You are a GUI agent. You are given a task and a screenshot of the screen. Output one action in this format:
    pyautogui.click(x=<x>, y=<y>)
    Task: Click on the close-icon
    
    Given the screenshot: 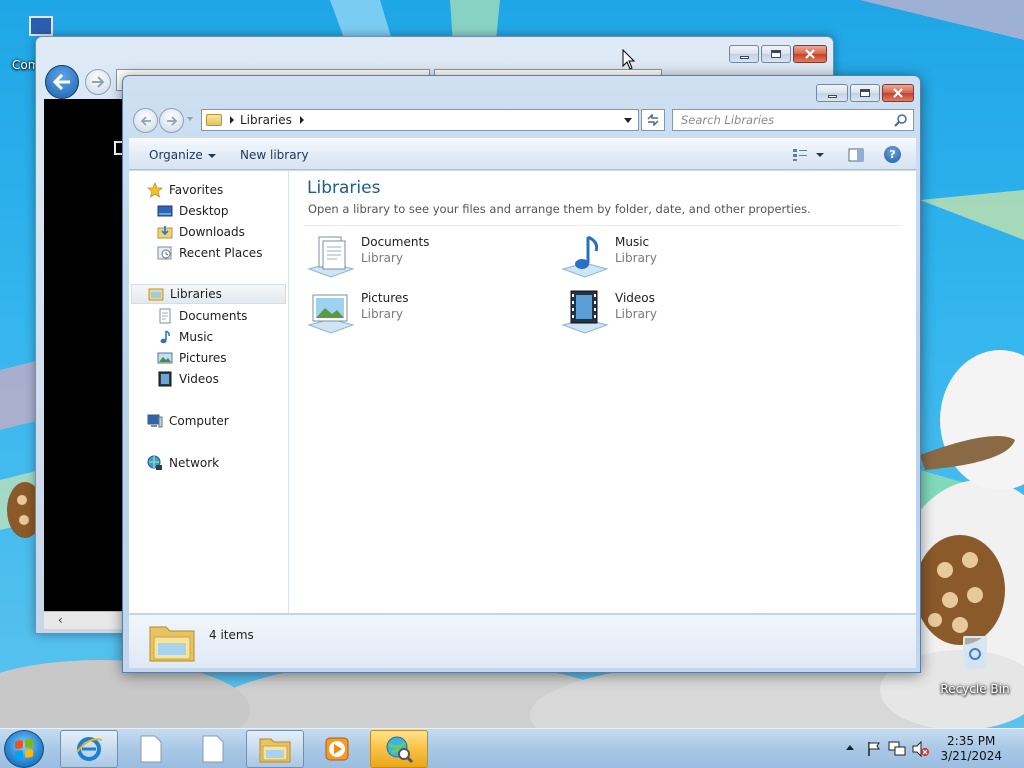 What is the action you would take?
    pyautogui.click(x=898, y=93)
    